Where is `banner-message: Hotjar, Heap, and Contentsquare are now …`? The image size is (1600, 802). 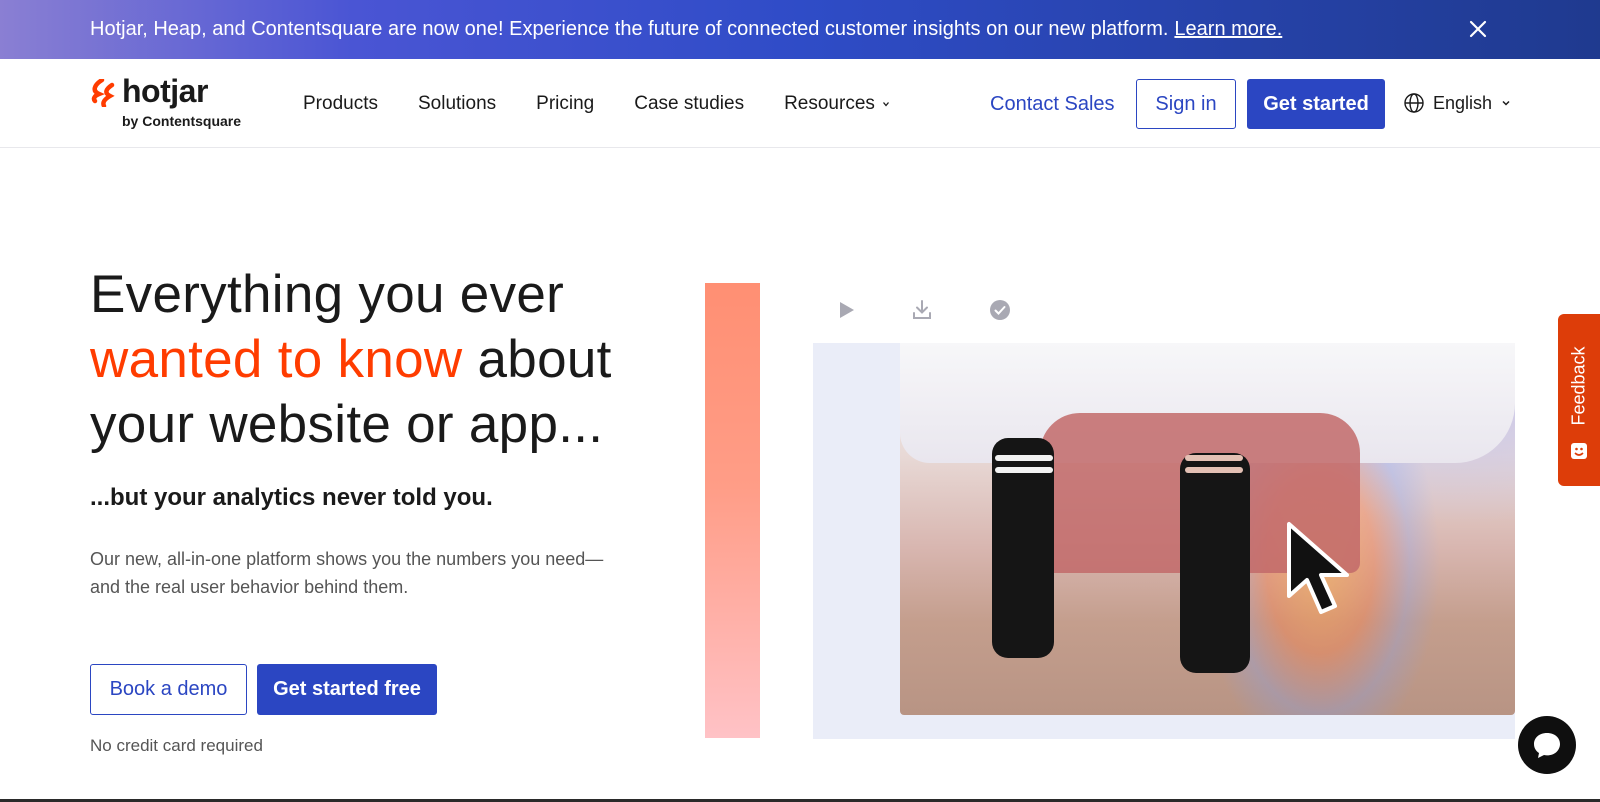 banner-message: Hotjar, Heap, and Contentsquare are now … is located at coordinates (629, 29).